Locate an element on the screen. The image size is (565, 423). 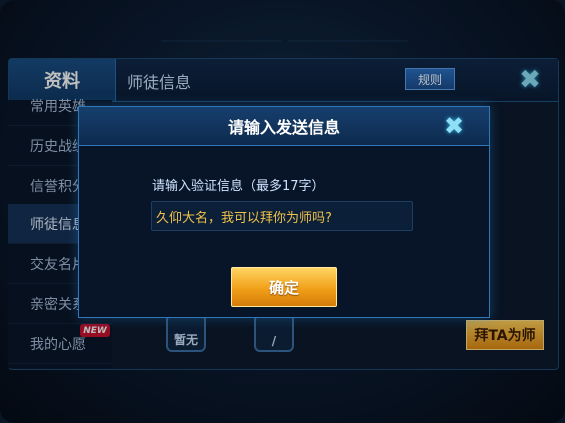
dialog-title: 请输入发送信息 is located at coordinates (283, 127).